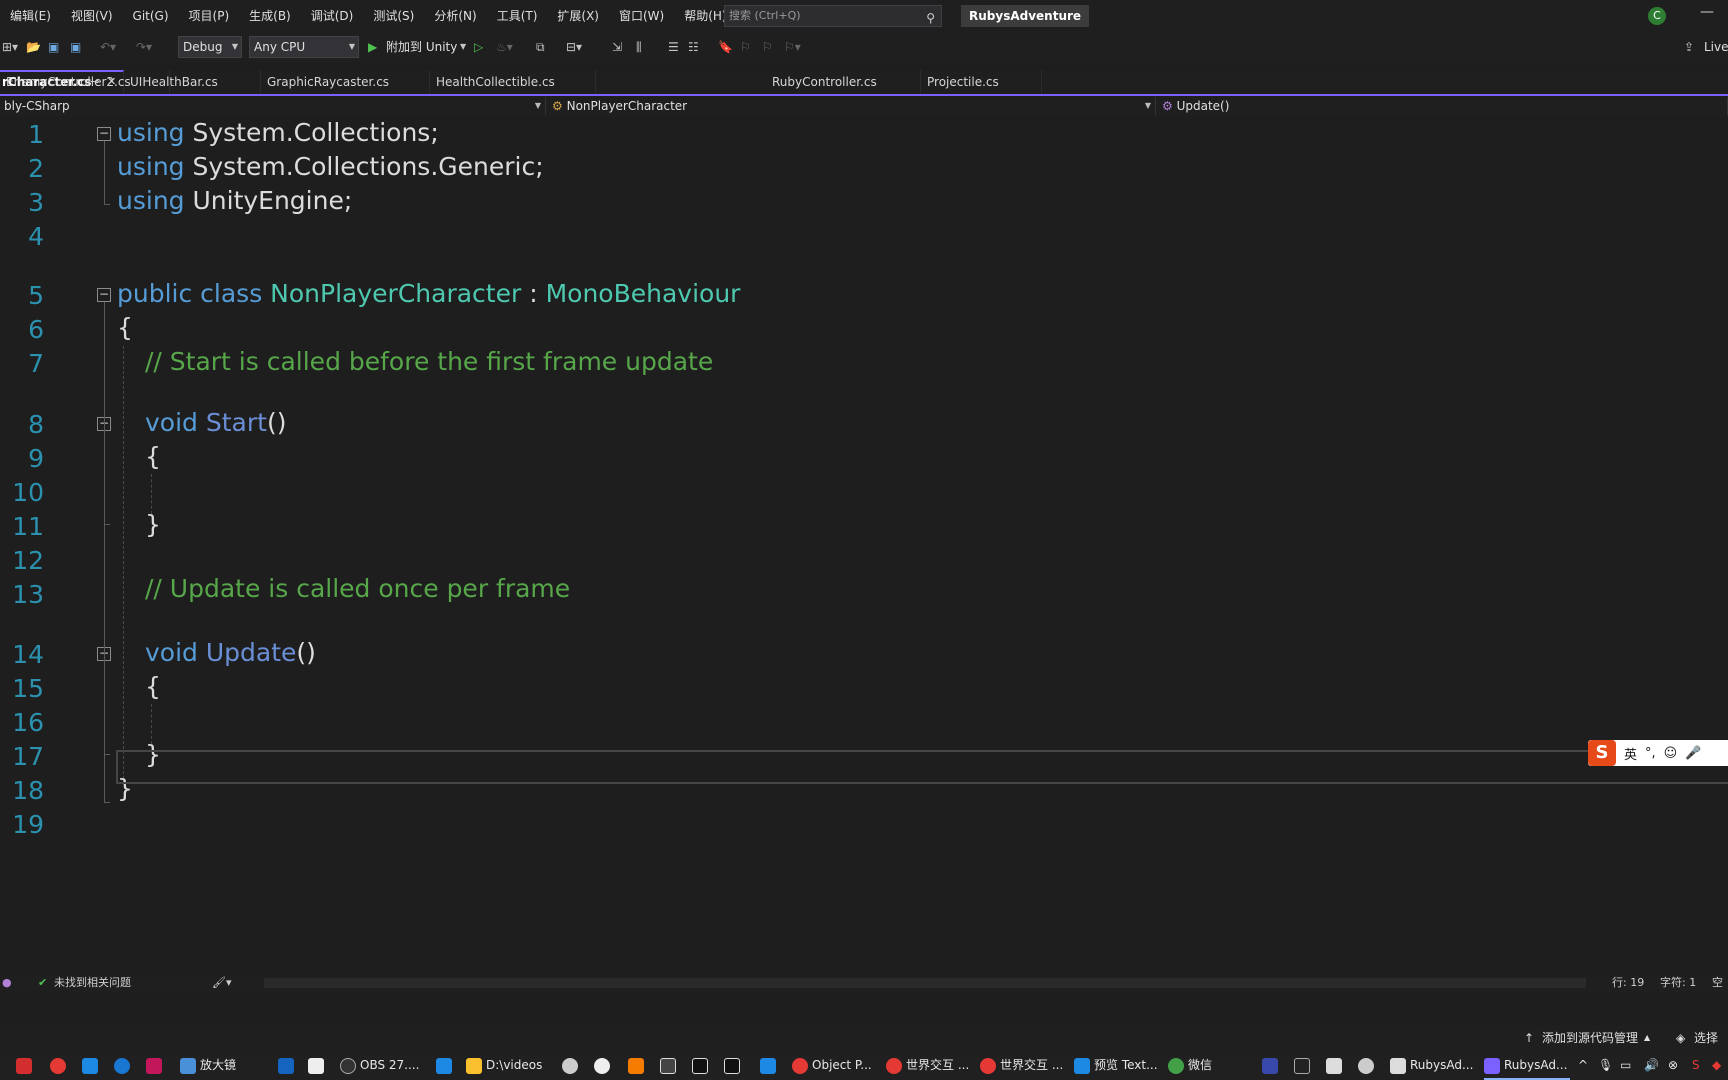 The image size is (1728, 1080). I want to click on emoji-icon: ☺, so click(1671, 753).